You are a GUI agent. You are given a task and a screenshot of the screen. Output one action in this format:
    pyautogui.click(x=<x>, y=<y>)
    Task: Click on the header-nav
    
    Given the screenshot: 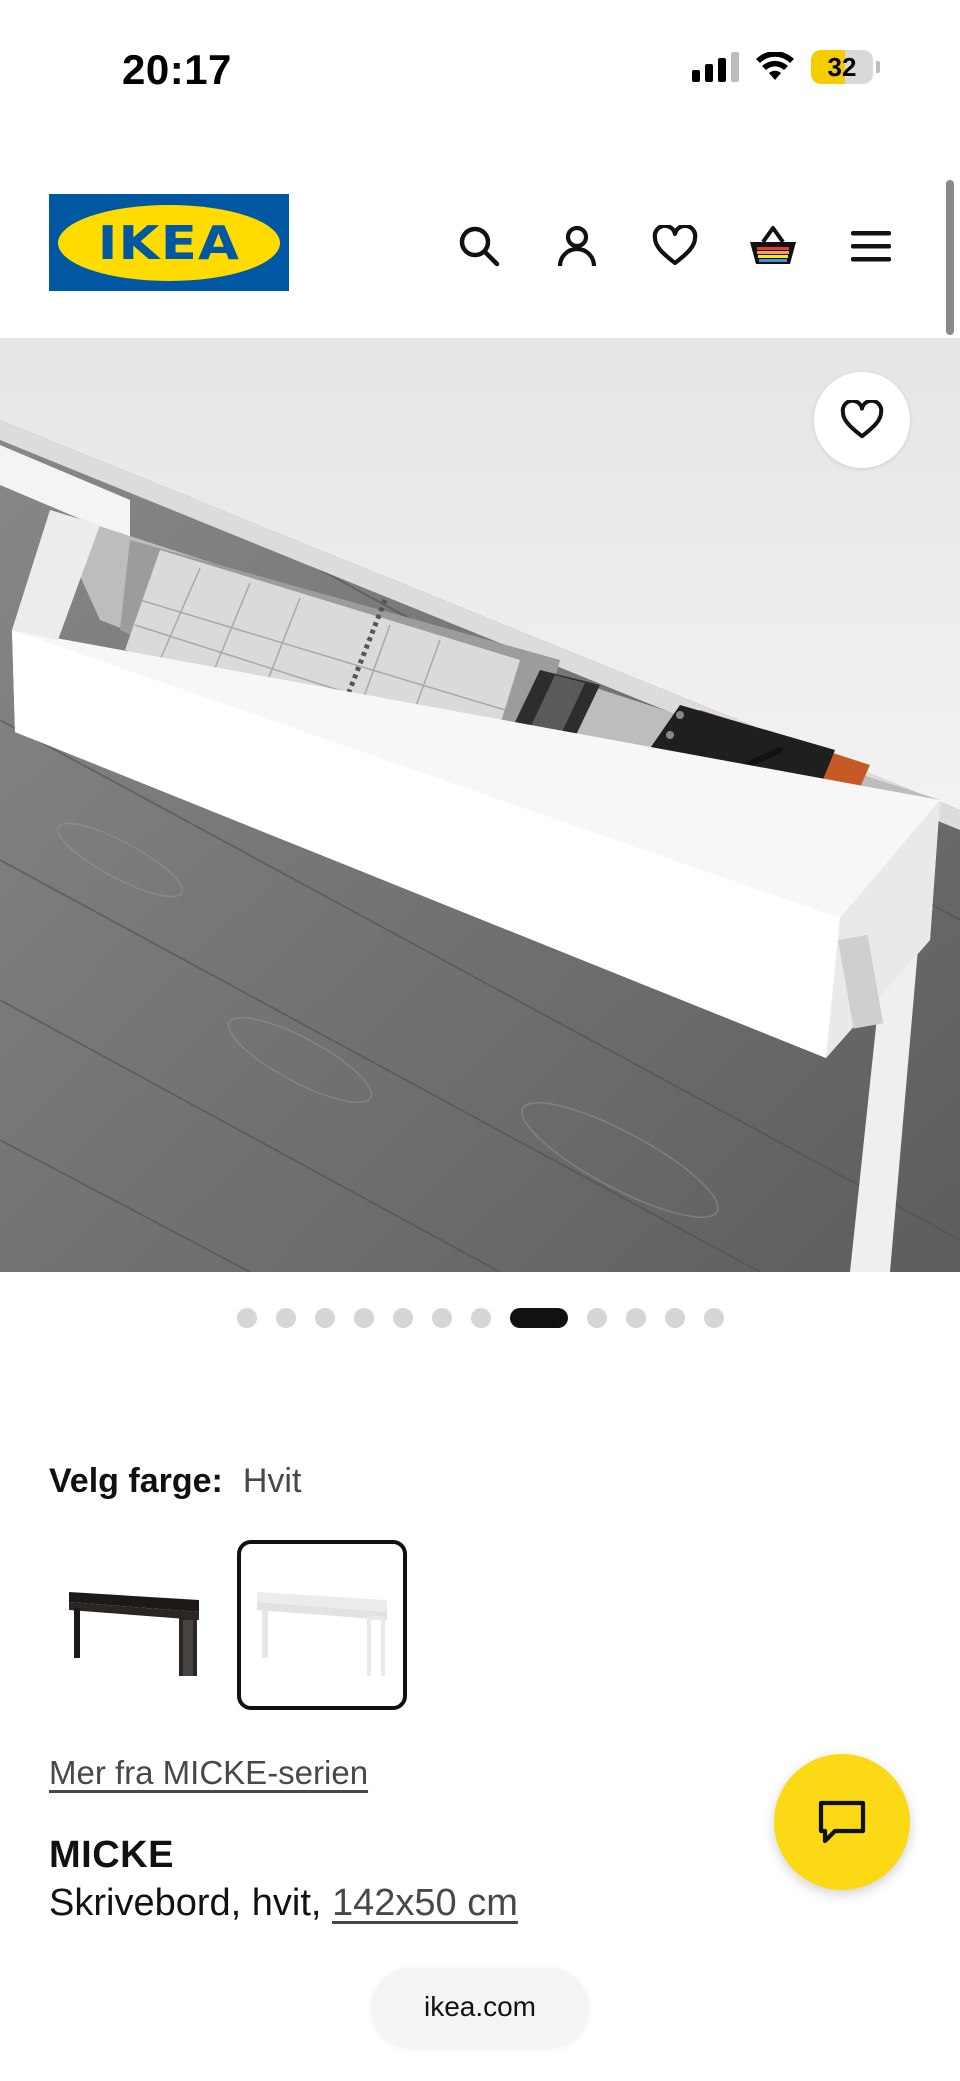 What is the action you would take?
    pyautogui.click(x=675, y=246)
    